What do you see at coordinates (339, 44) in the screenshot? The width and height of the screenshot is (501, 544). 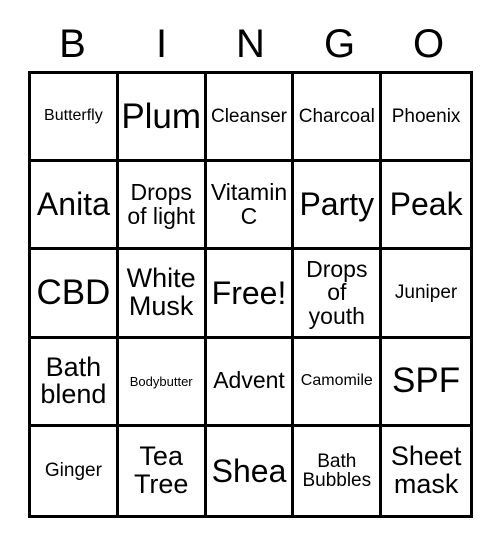 I see `header-letter-g: G` at bounding box center [339, 44].